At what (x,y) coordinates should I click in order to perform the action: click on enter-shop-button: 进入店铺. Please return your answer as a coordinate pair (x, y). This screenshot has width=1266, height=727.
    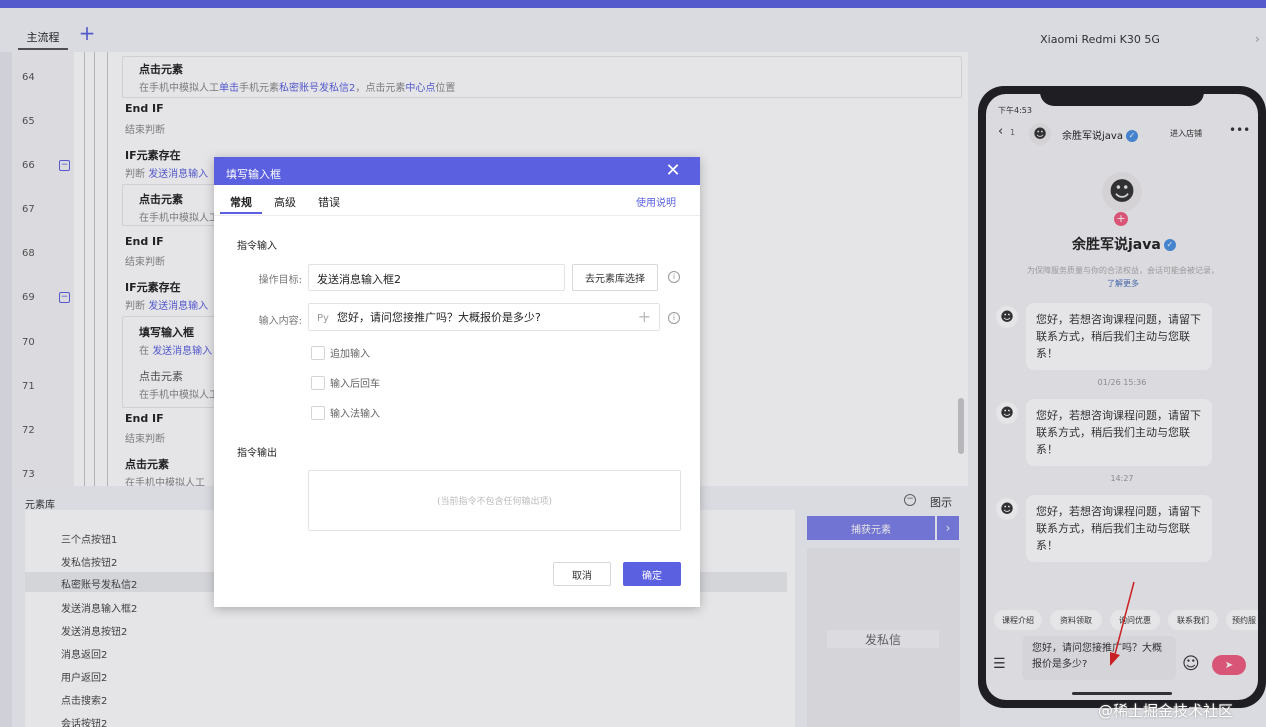
    Looking at the image, I should click on (1186, 133).